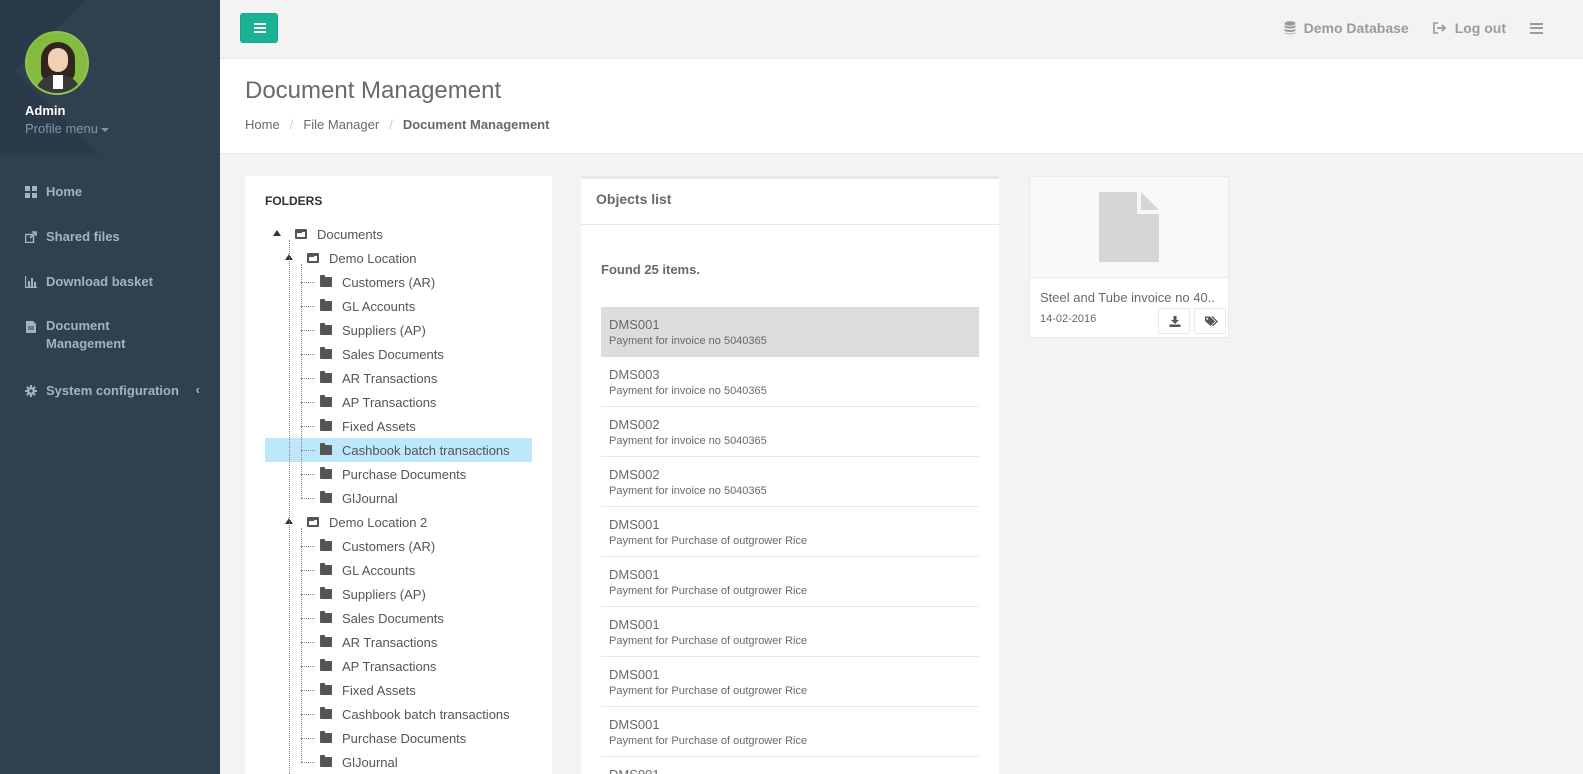  Describe the element at coordinates (1356, 28) in the screenshot. I see `database-label: Demo Database` at that location.